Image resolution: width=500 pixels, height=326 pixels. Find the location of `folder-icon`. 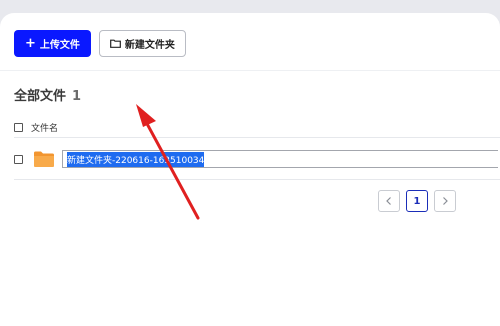

folder-icon is located at coordinates (44, 159).